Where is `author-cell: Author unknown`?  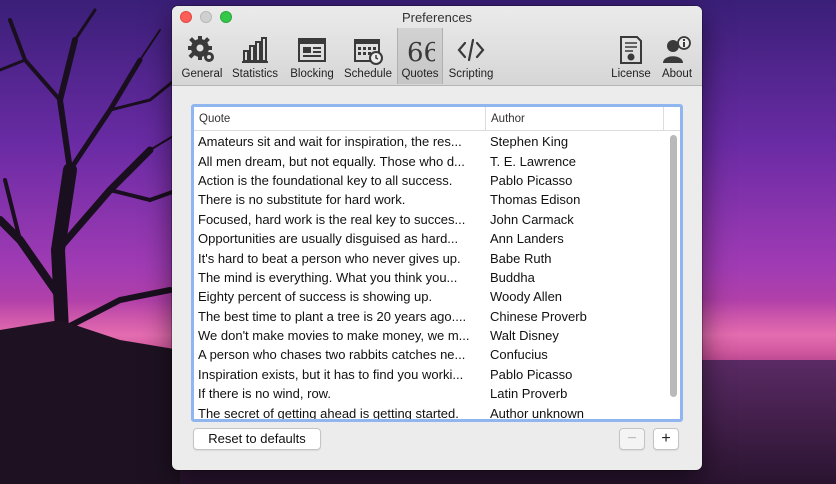
author-cell: Author unknown is located at coordinates (575, 412).